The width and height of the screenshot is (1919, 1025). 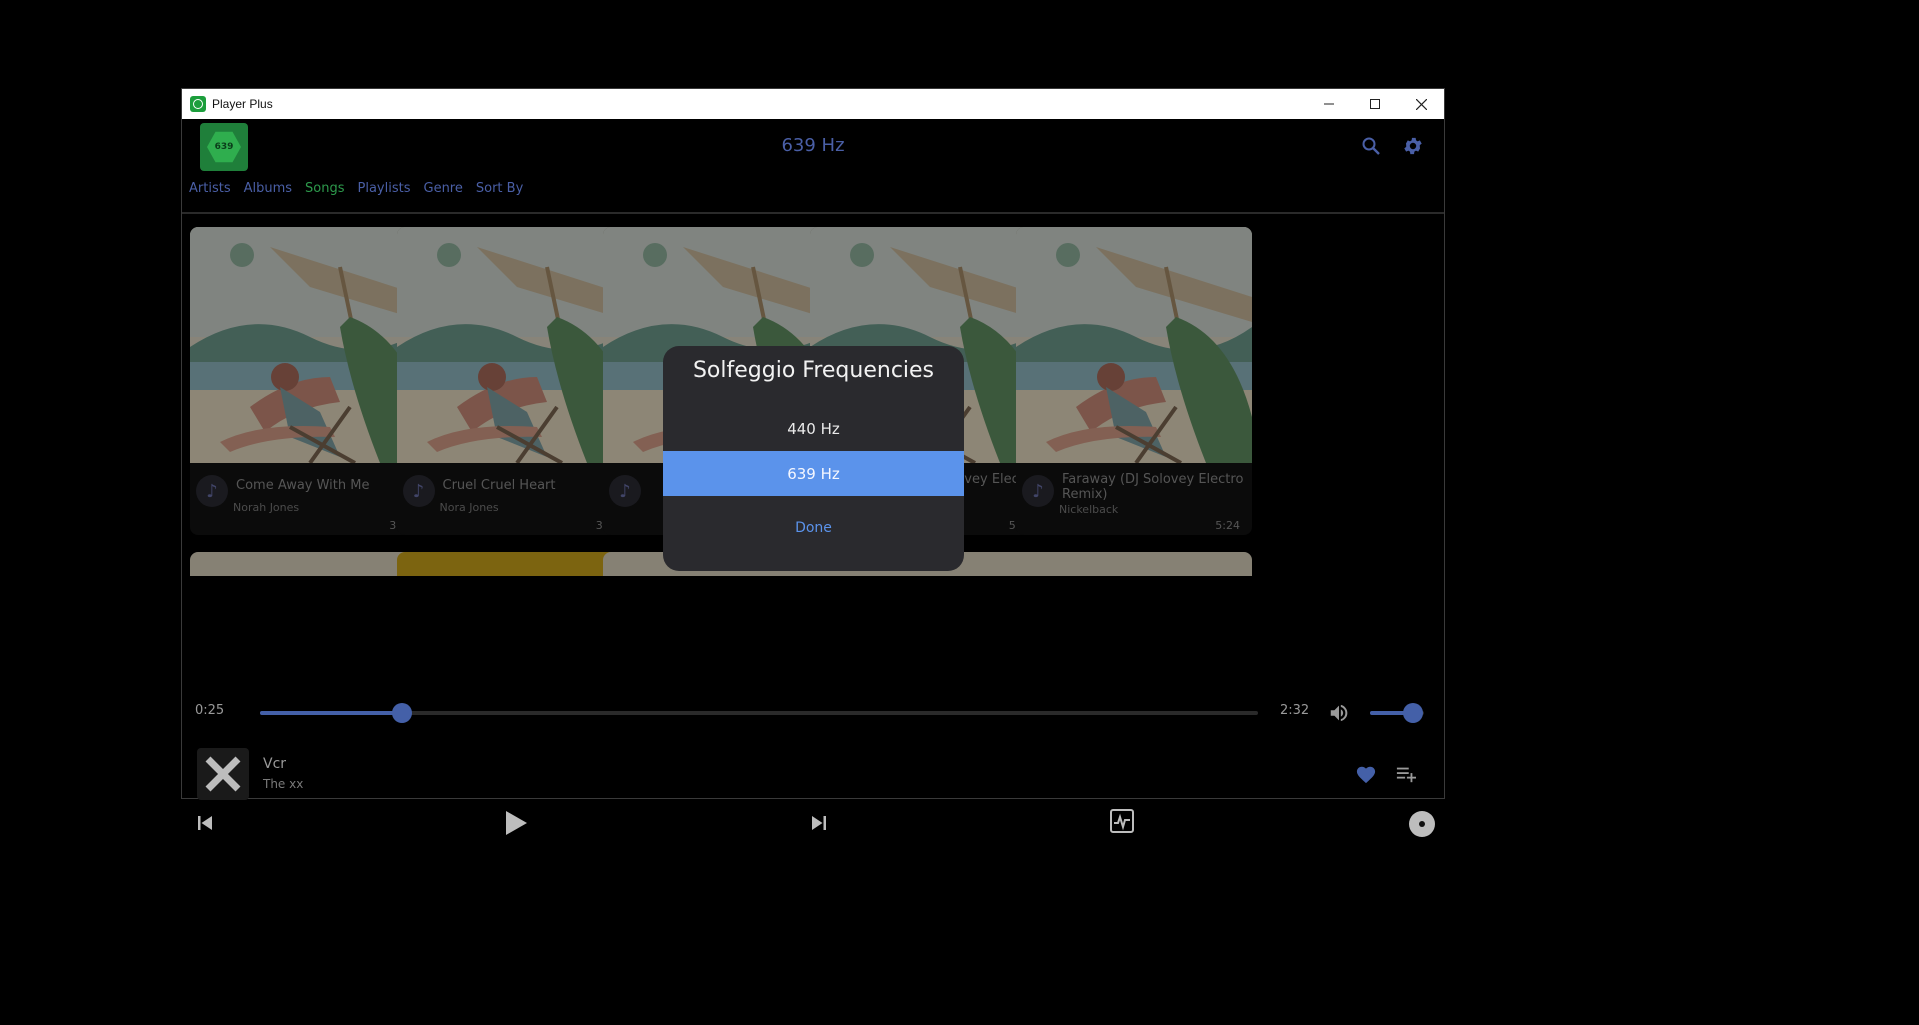 I want to click on now-playing-title: Vcr, so click(x=275, y=764).